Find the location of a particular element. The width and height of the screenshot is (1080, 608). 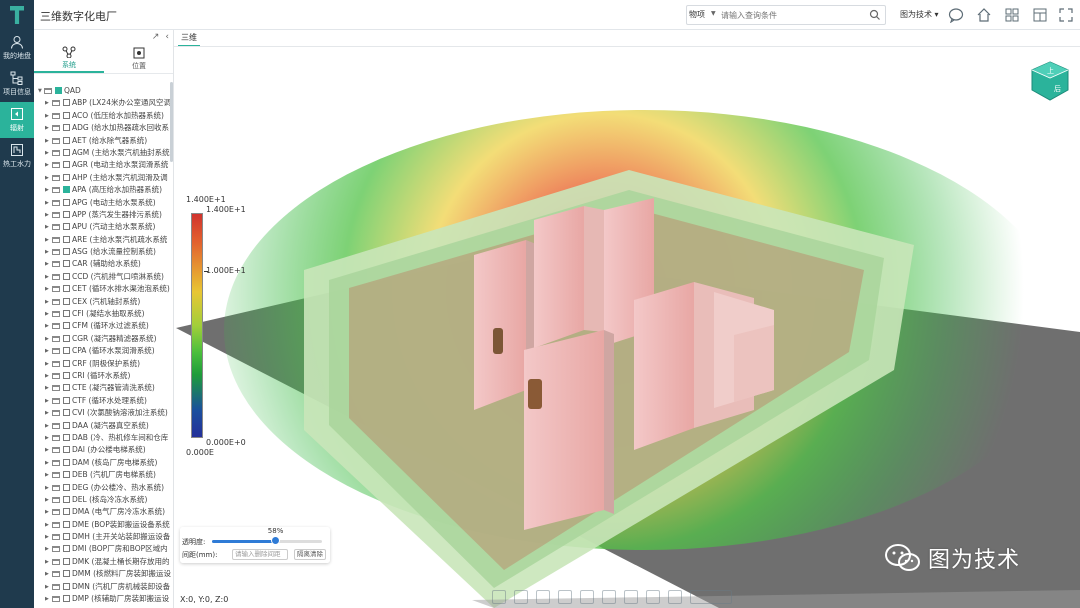

tab-location: 位置 is located at coordinates (138, 58).